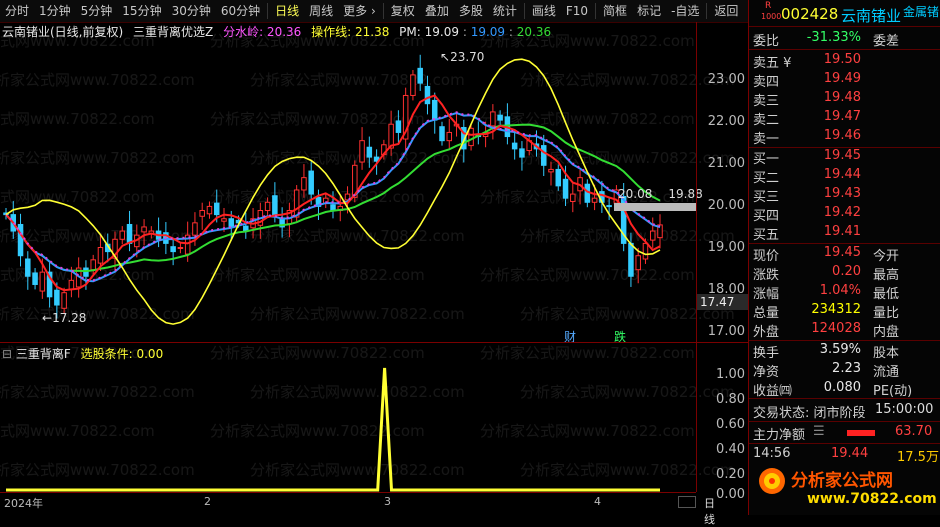 The height and width of the screenshot is (527, 940). I want to click on date-label: 2024年, so click(23, 503).